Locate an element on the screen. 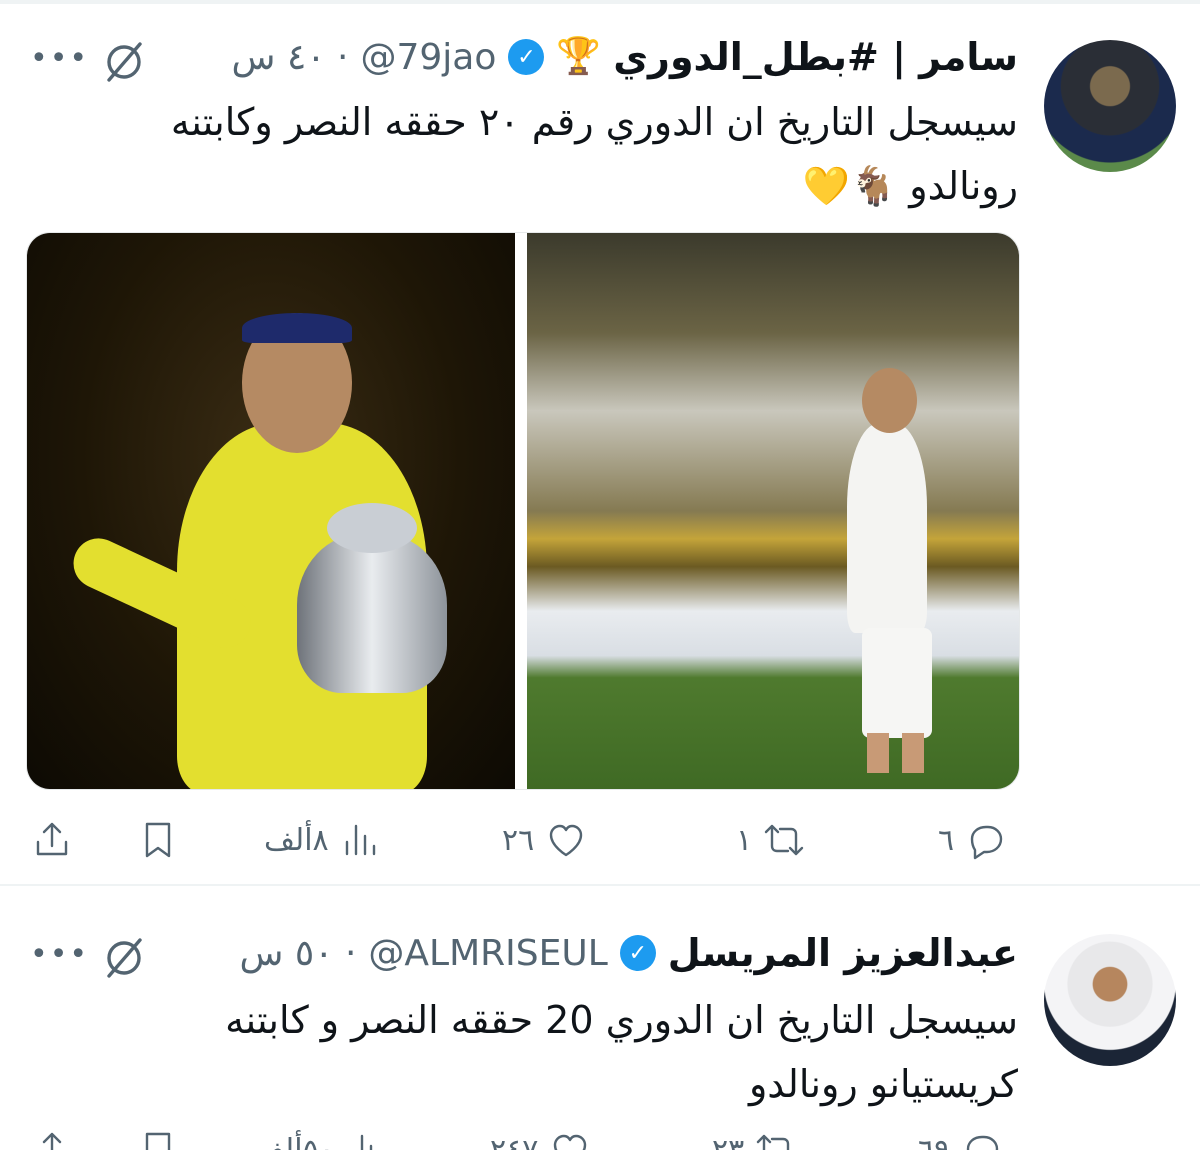  grok-icon is located at coordinates (124, 958).